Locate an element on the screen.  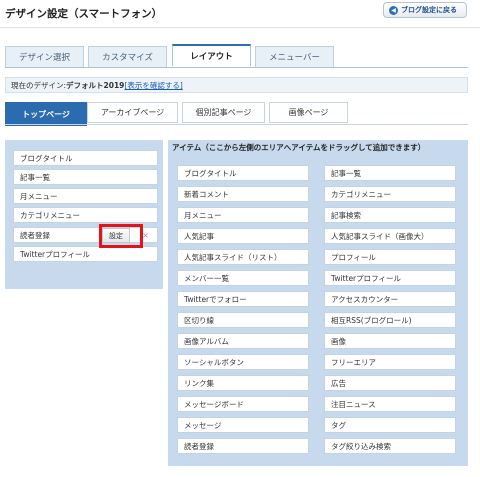
palette-item: 人気記事スライド（画像大） is located at coordinates (390, 236).